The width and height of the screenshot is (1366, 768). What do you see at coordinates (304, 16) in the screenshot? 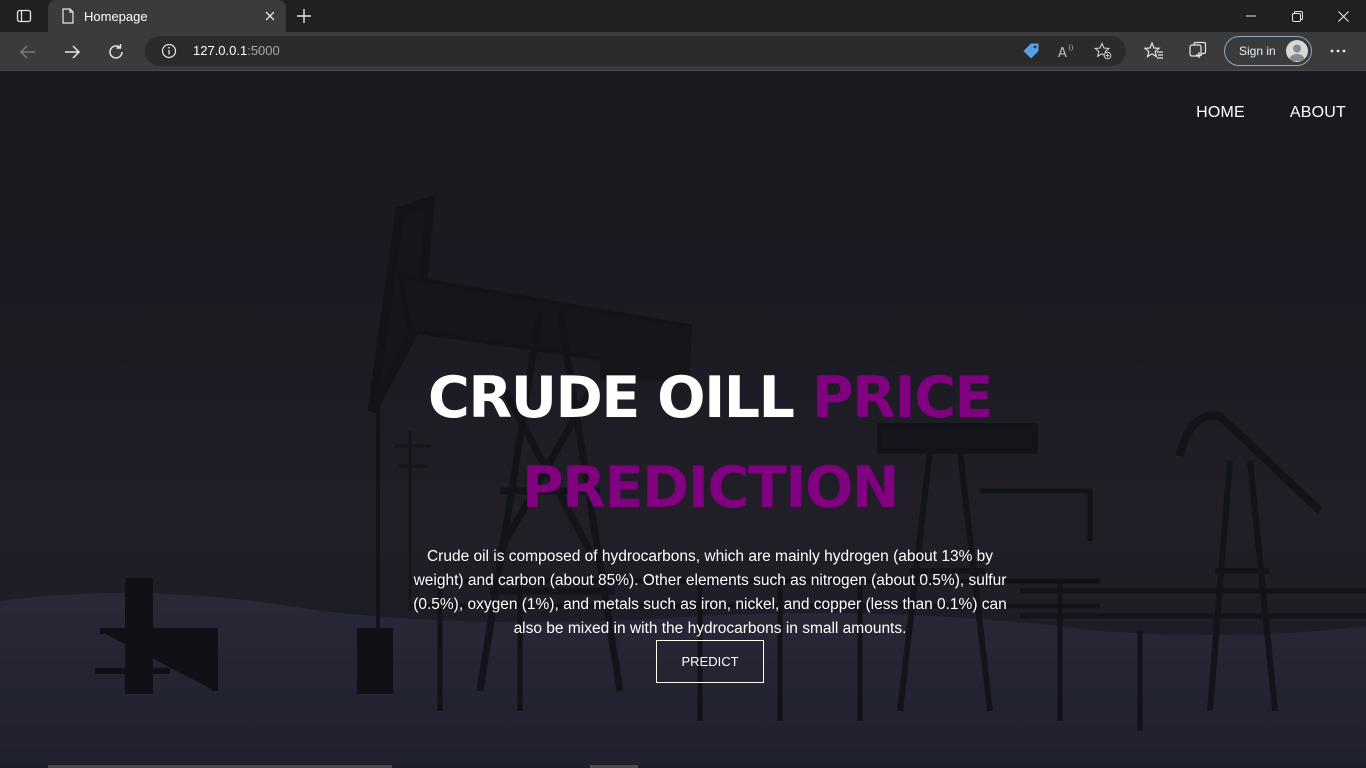
I see `new-tab-icon` at bounding box center [304, 16].